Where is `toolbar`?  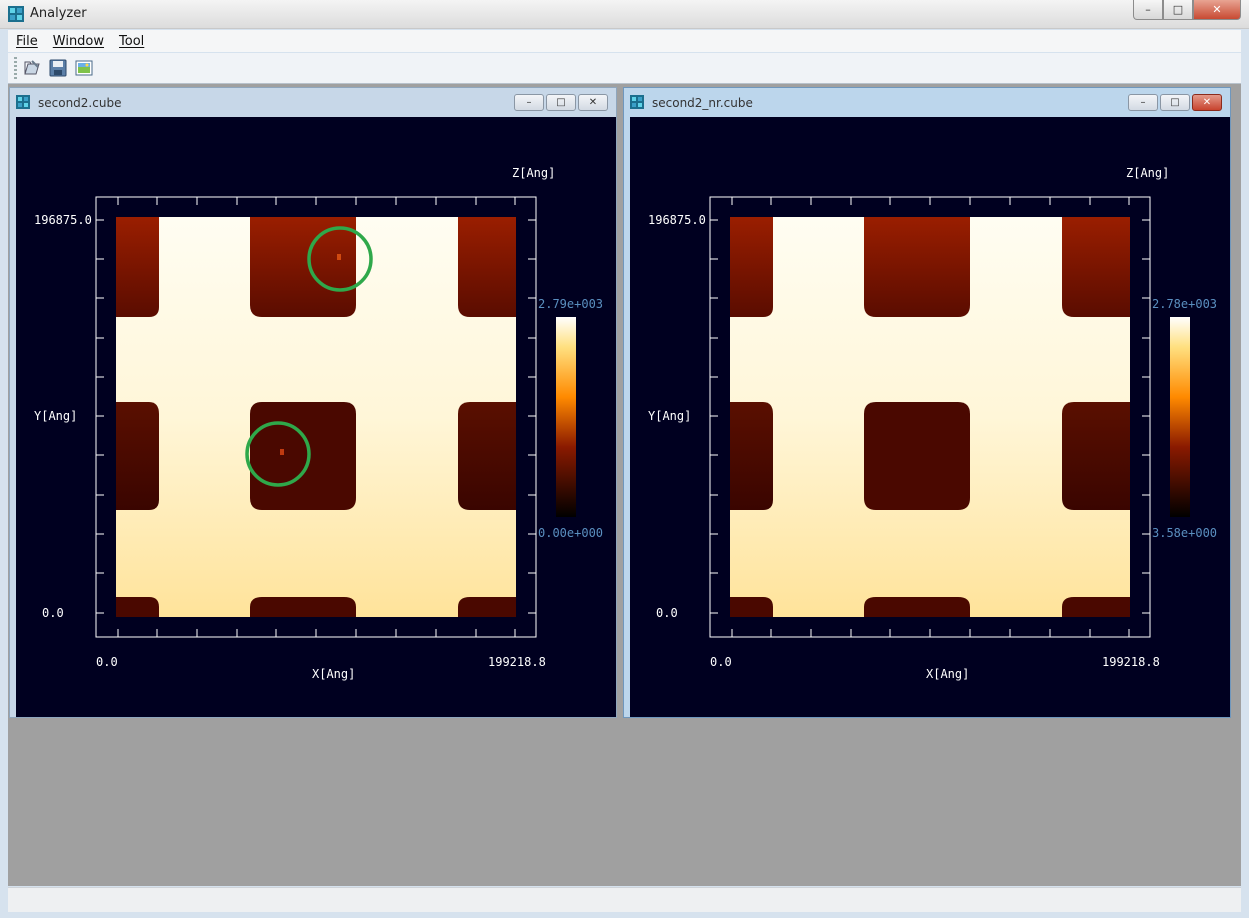 toolbar is located at coordinates (624, 68).